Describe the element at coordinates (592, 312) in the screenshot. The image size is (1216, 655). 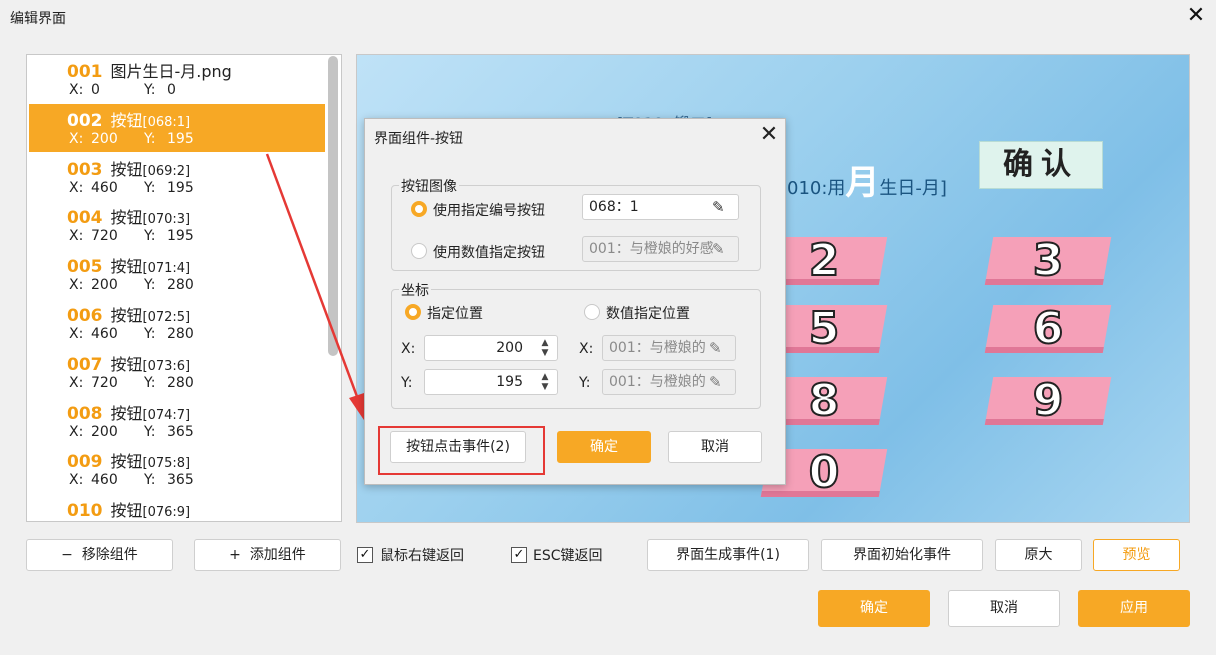
I see `radio-variable-position` at that location.